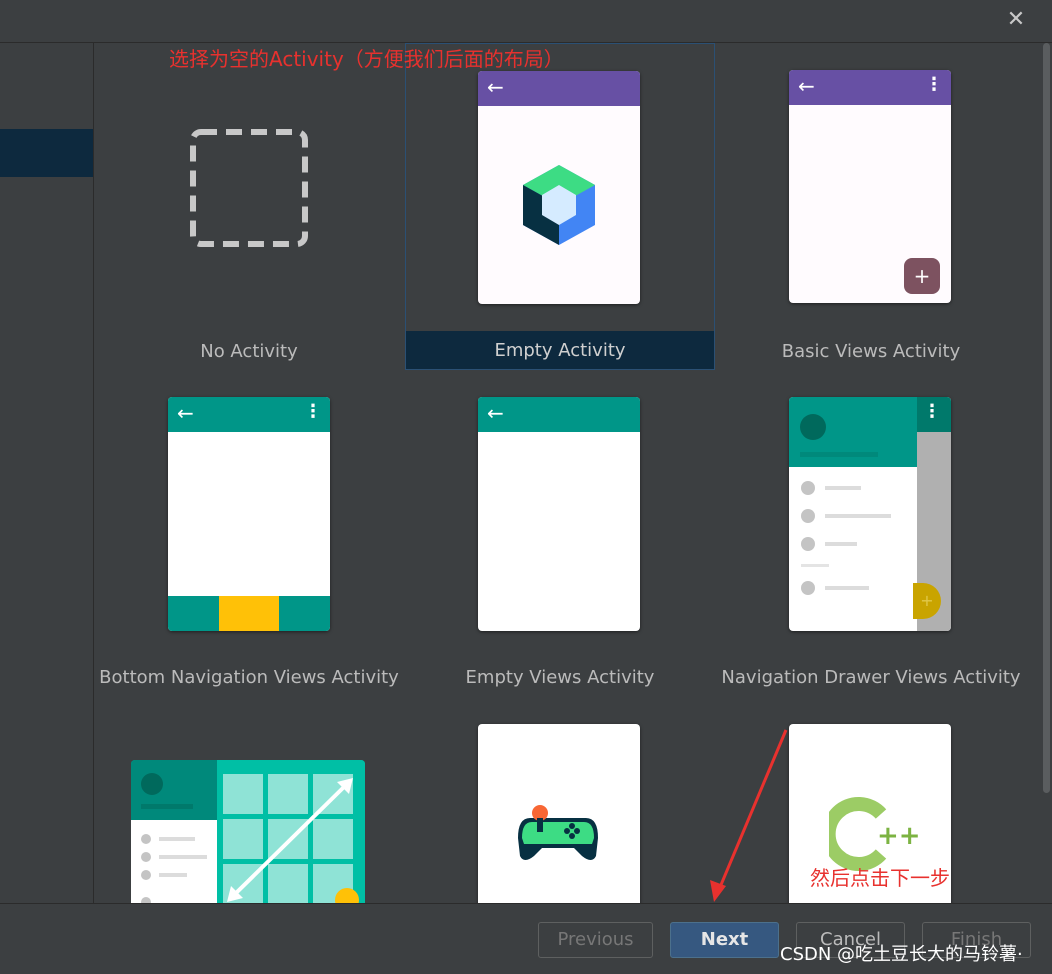 This screenshot has width=1052, height=974. Describe the element at coordinates (560, 677) in the screenshot. I see `template-label: Empty Views Activity` at that location.